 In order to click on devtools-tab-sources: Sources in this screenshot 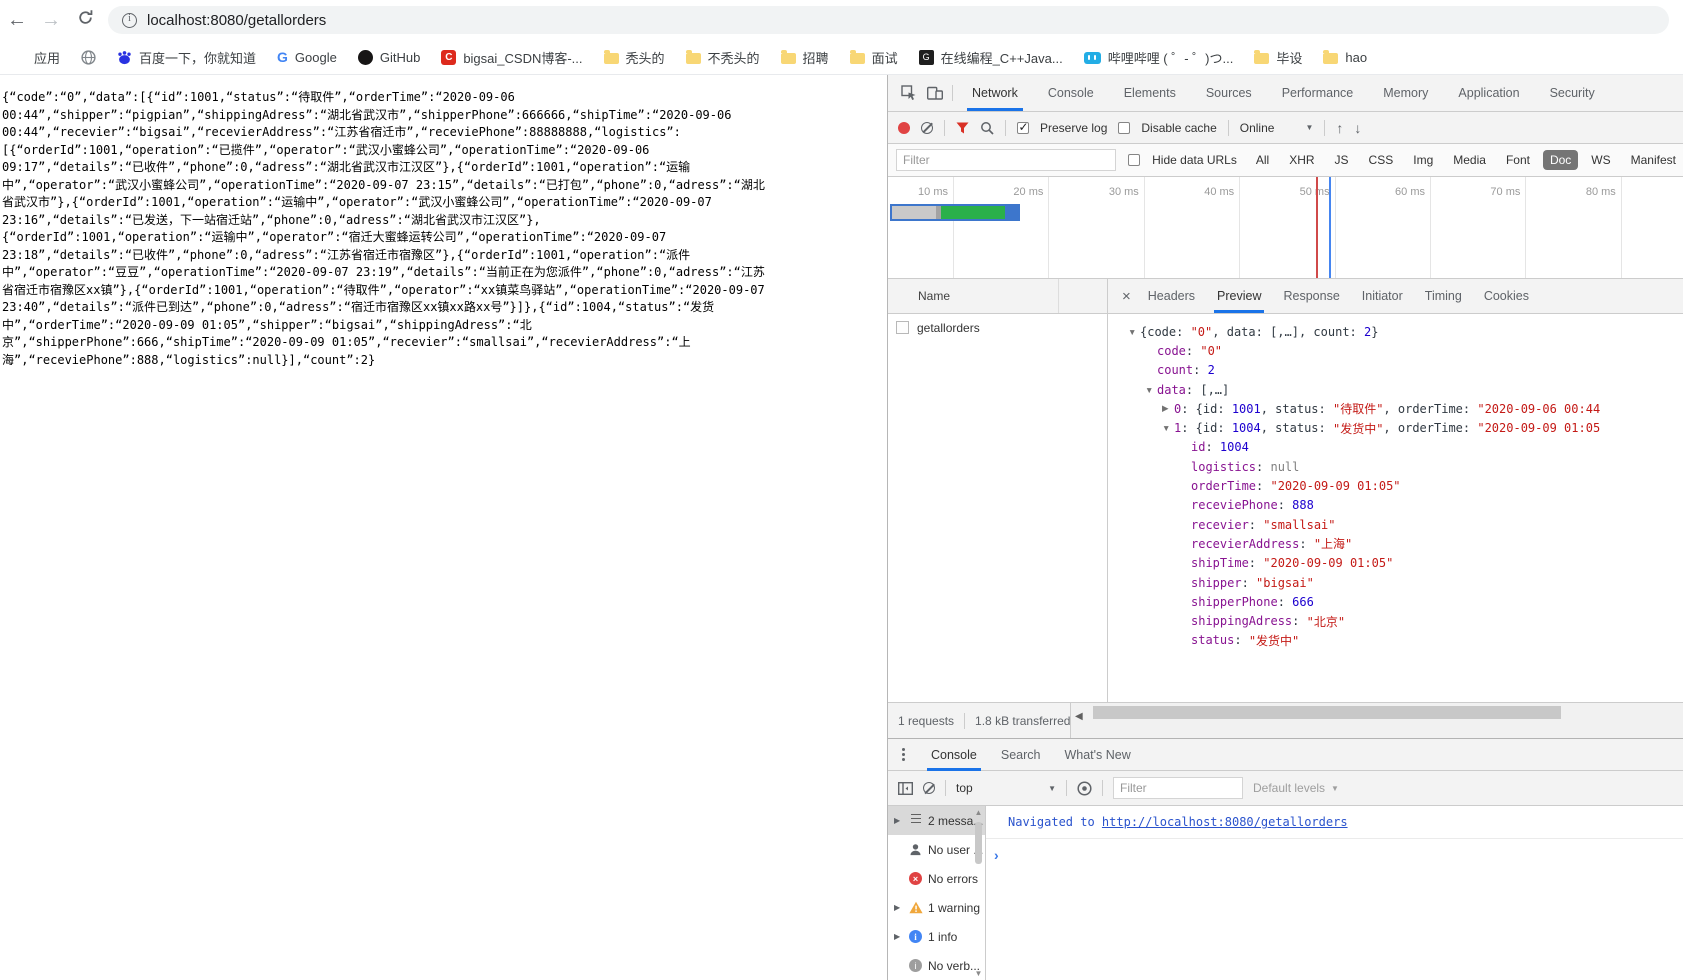, I will do `click(1229, 93)`.